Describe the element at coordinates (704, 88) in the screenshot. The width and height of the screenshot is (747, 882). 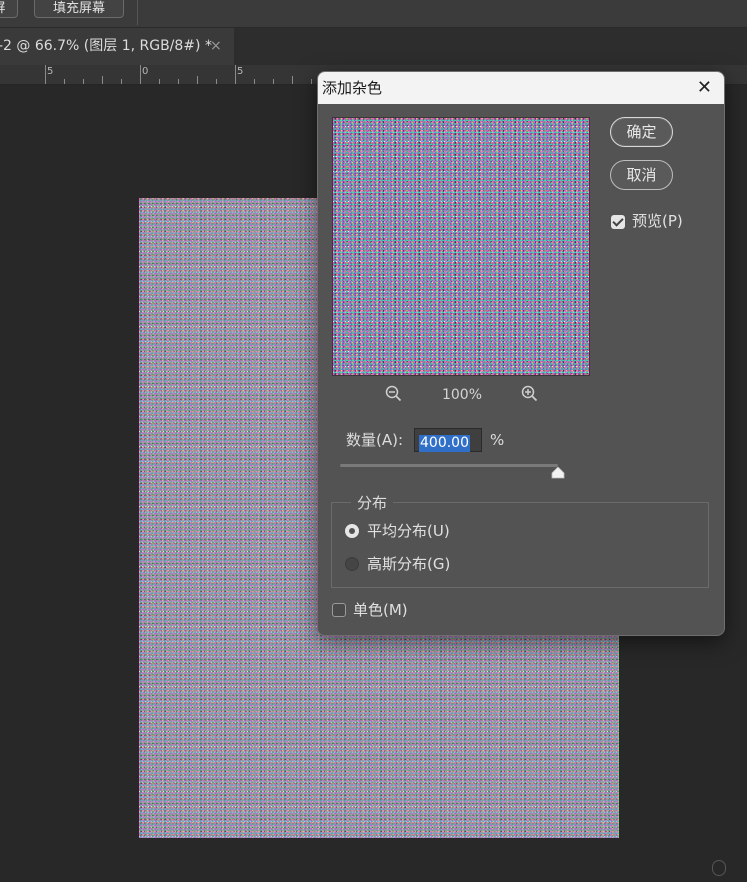
I see `dialog-close-icon: ✕` at that location.